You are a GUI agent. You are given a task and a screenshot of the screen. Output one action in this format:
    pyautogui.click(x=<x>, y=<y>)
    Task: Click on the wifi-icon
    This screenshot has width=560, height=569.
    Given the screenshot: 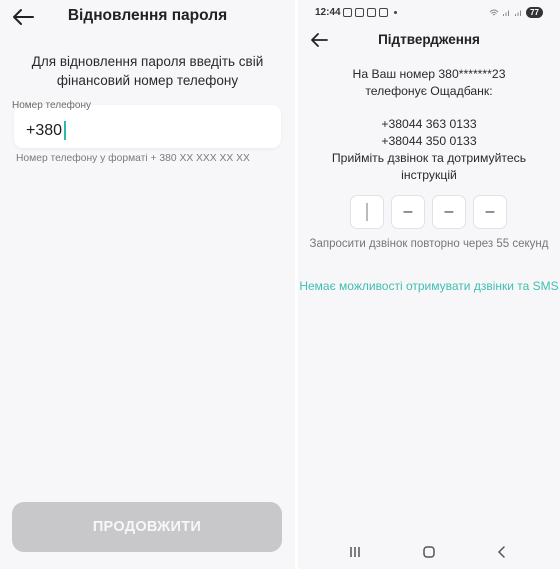 What is the action you would take?
    pyautogui.click(x=494, y=12)
    